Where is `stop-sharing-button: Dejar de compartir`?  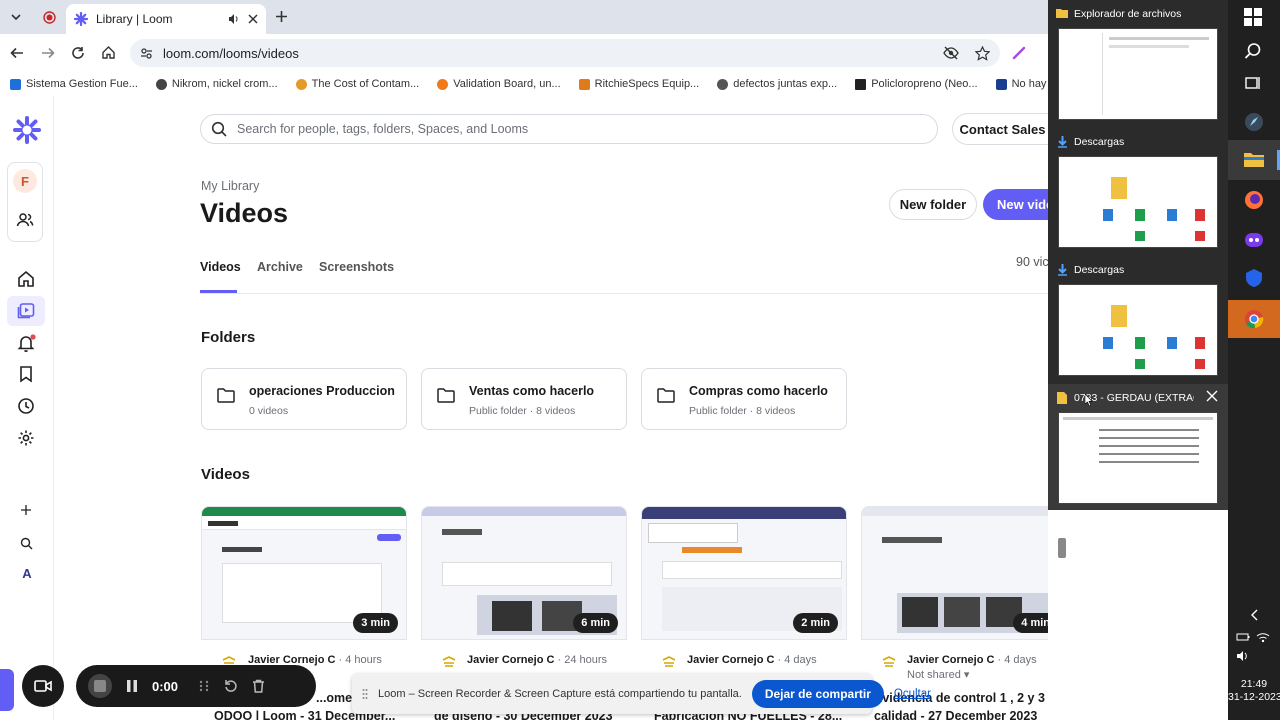
stop-sharing-button: Dejar de compartir is located at coordinates (817, 694).